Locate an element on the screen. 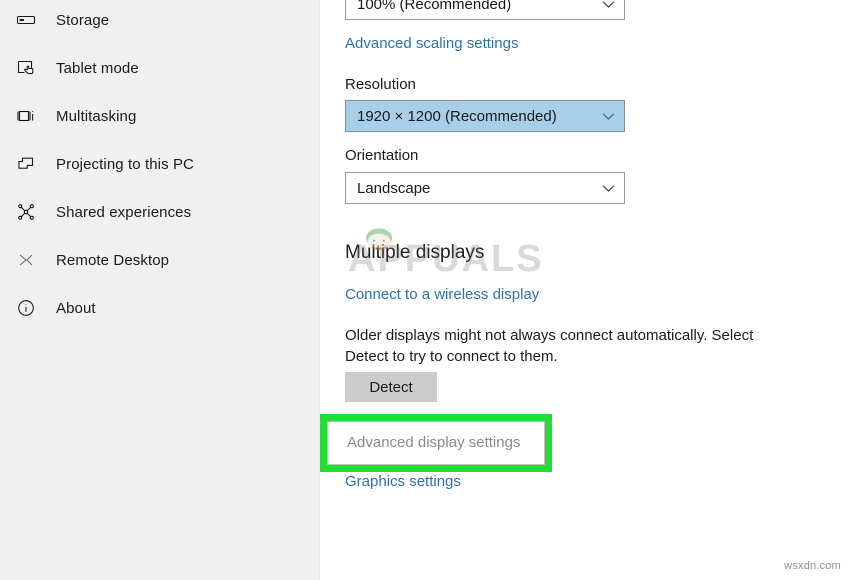  advanced-display-settings-link: Advanced display settings is located at coordinates (433, 442).